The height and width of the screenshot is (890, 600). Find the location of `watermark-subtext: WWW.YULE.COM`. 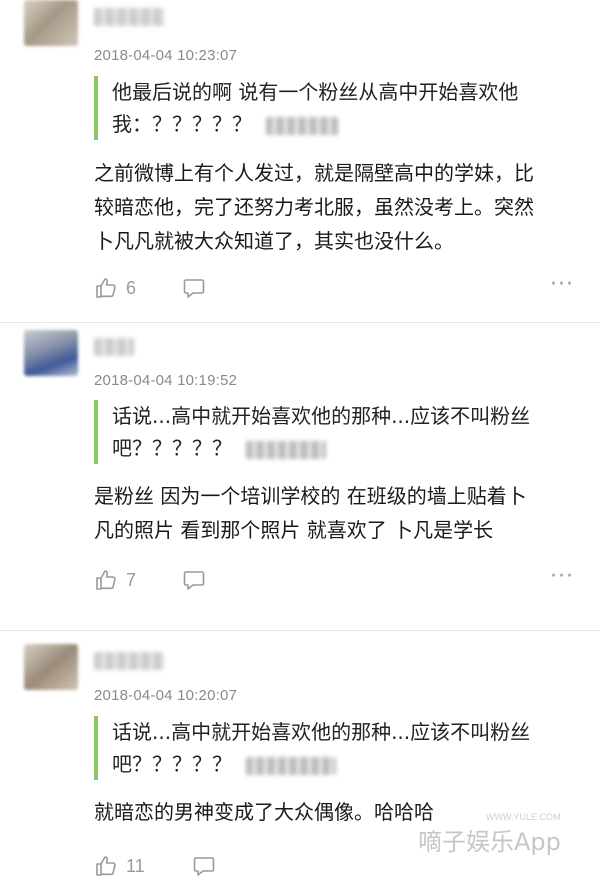

watermark-subtext: WWW.YULE.COM is located at coordinates (523, 817).